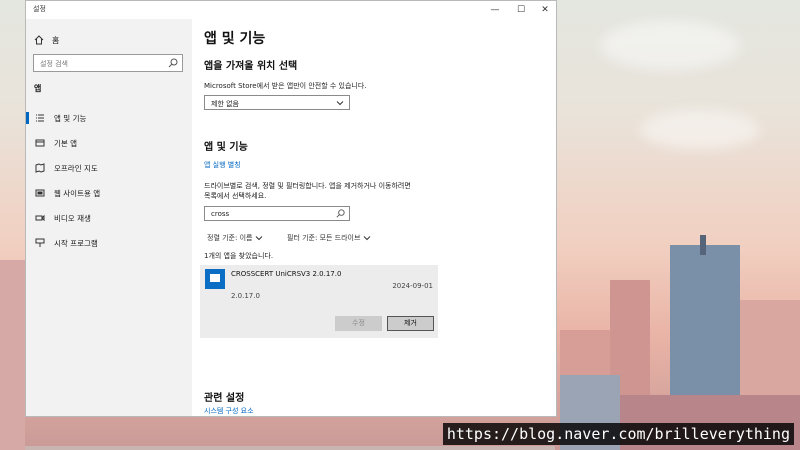 The width and height of the screenshot is (800, 450). I want to click on app-icon, so click(215, 279).